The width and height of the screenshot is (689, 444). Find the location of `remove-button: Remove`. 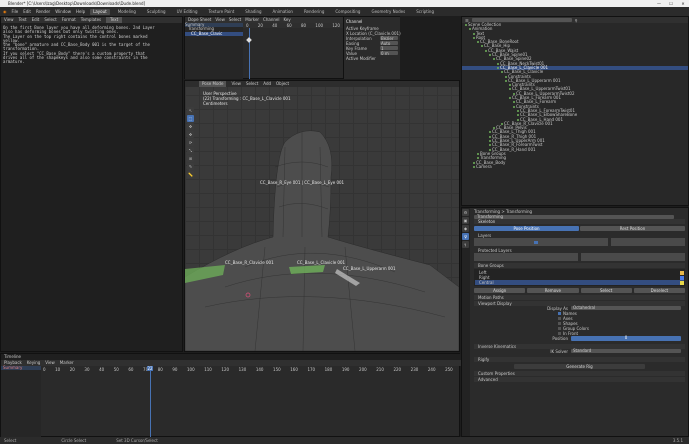

remove-button: Remove is located at coordinates (553, 290).